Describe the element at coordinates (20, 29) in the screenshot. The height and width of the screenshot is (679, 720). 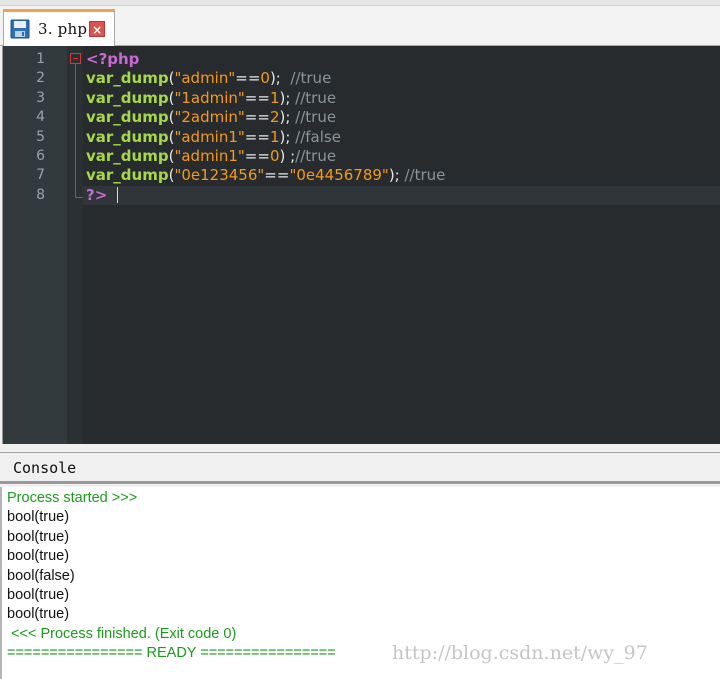
I see `file-icon` at that location.